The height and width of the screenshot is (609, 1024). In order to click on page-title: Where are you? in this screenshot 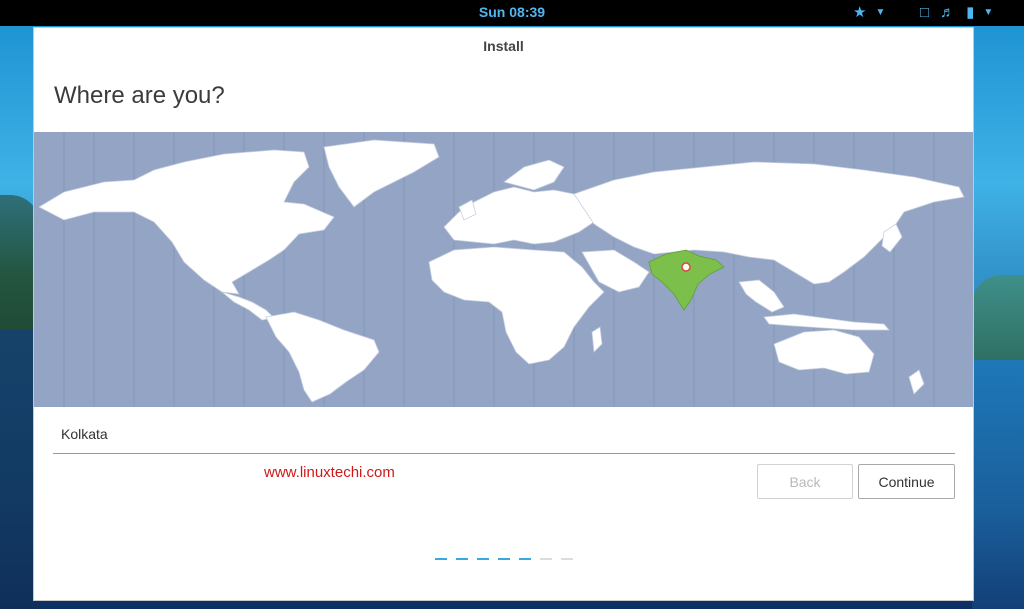, I will do `click(139, 95)`.